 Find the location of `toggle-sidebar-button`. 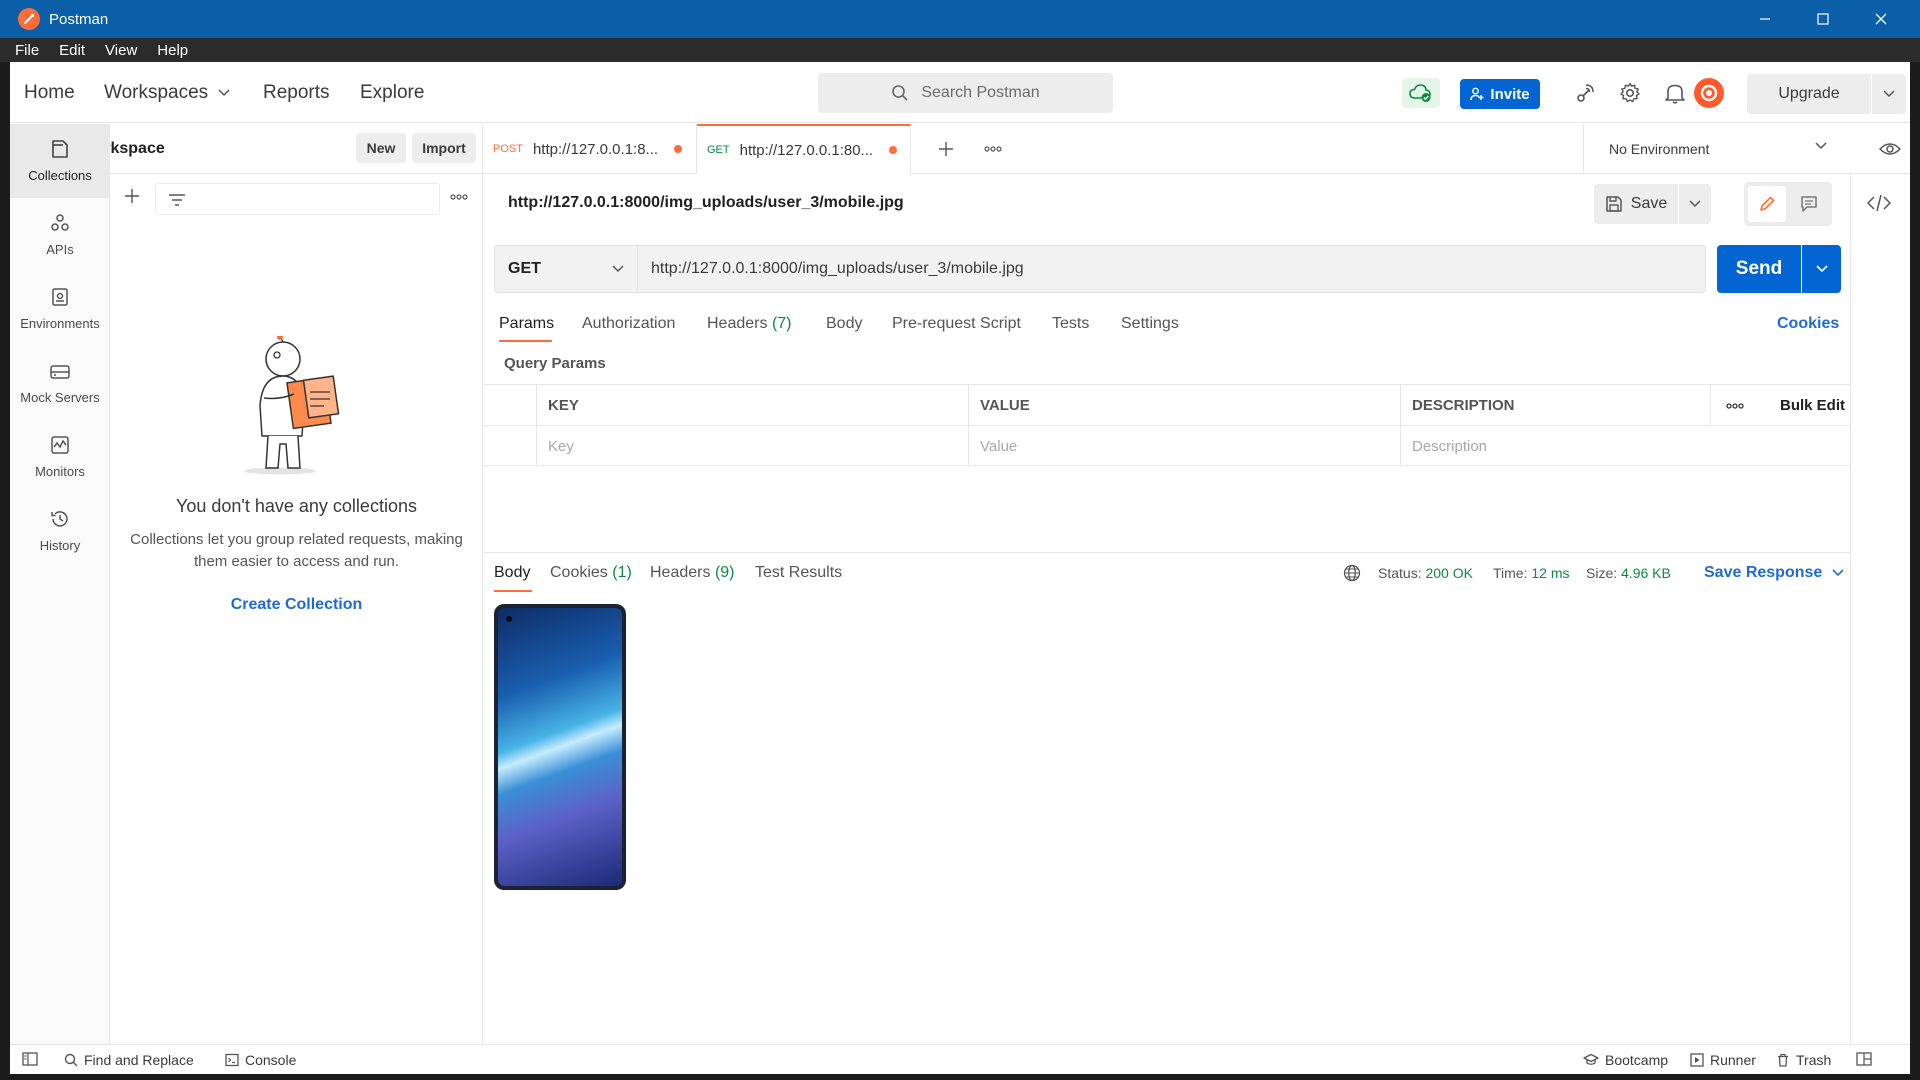

toggle-sidebar-button is located at coordinates (33, 1059).